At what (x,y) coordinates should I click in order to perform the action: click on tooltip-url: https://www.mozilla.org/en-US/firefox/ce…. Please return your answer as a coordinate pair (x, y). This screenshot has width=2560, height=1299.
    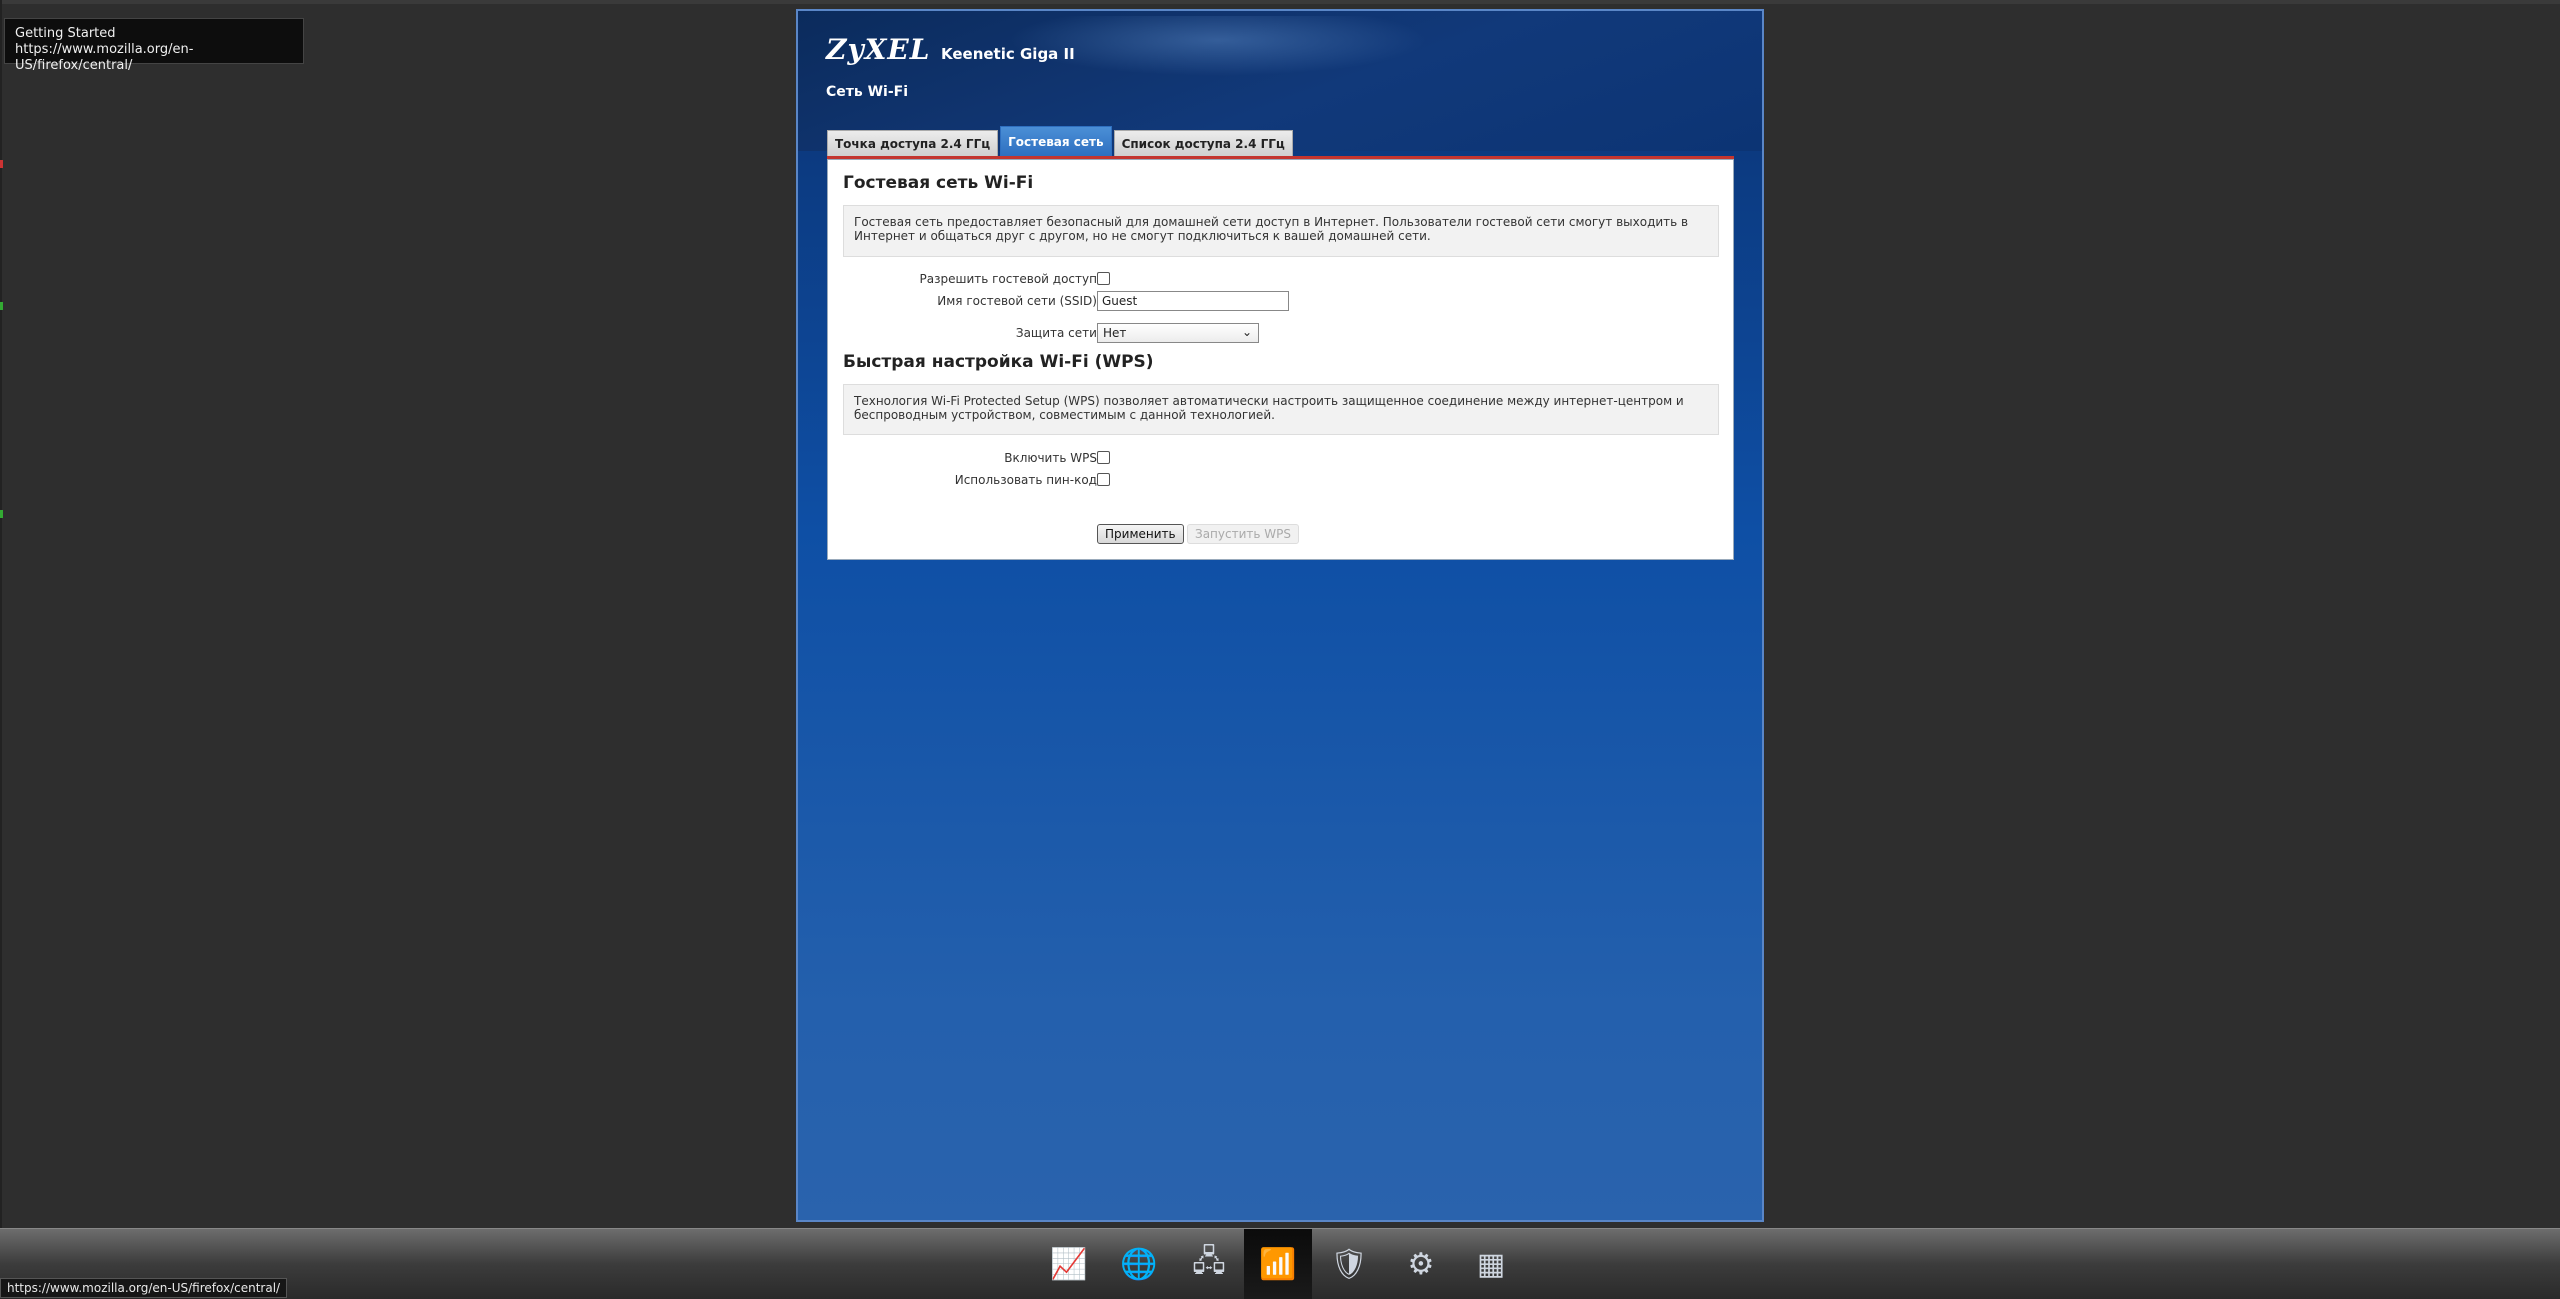
    Looking at the image, I should click on (104, 57).